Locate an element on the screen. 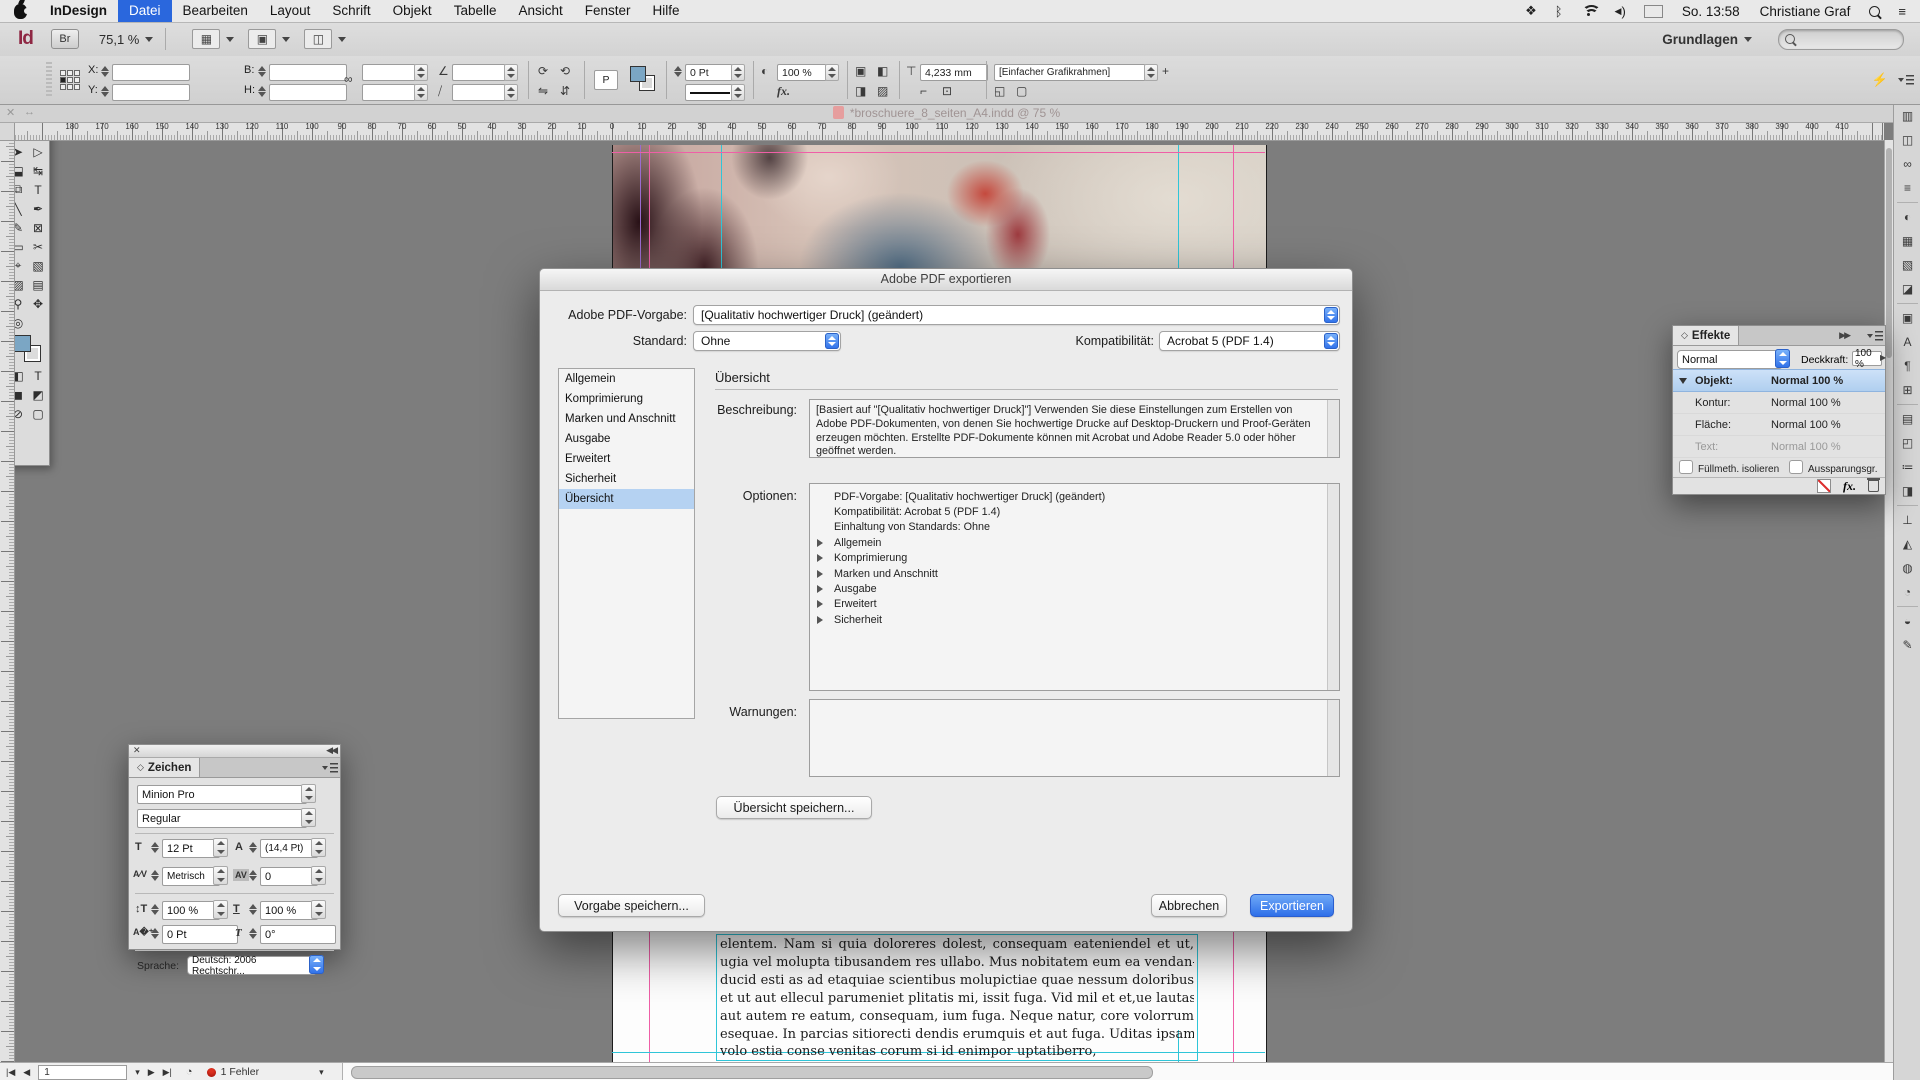 This screenshot has width=1920, height=1080. panel-menu-icon is located at coordinates (1906, 80).